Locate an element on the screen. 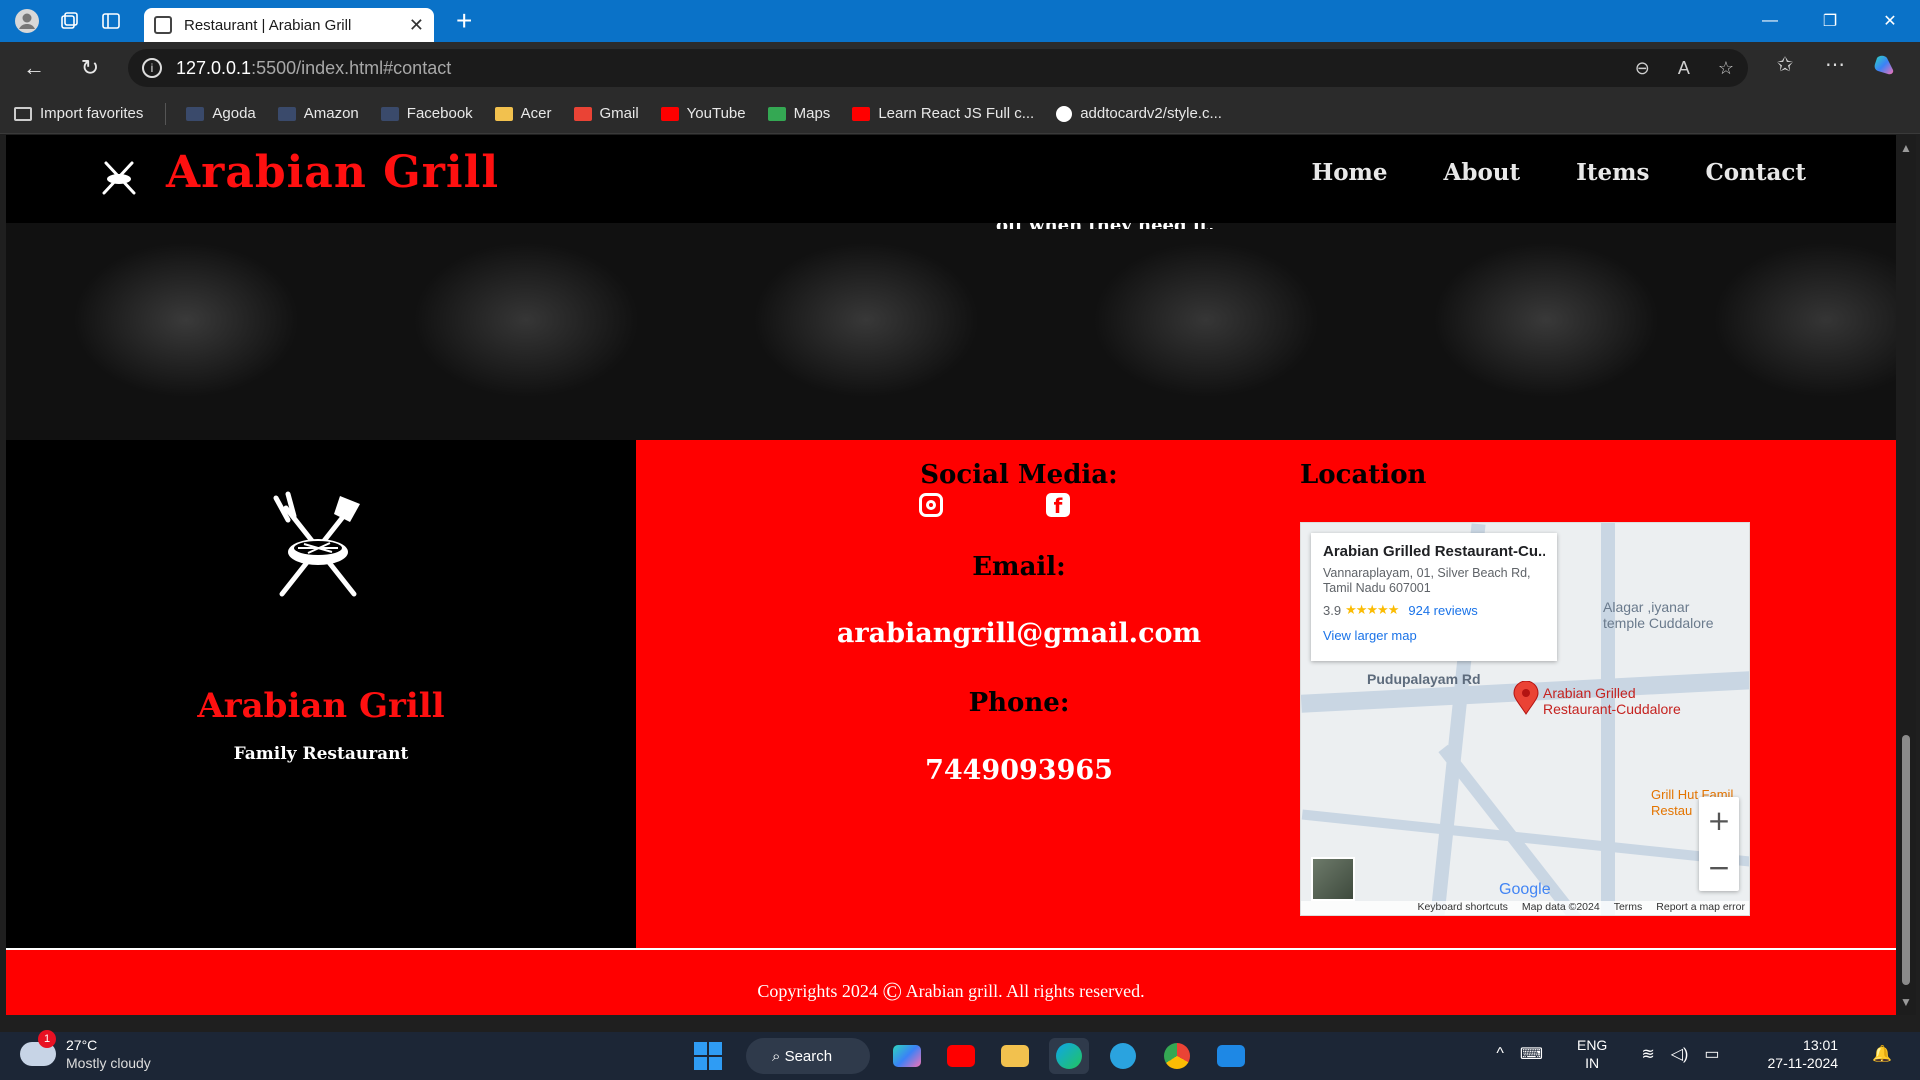 This screenshot has height=1080, width=1920. favorite-label: YouTube is located at coordinates (716, 113).